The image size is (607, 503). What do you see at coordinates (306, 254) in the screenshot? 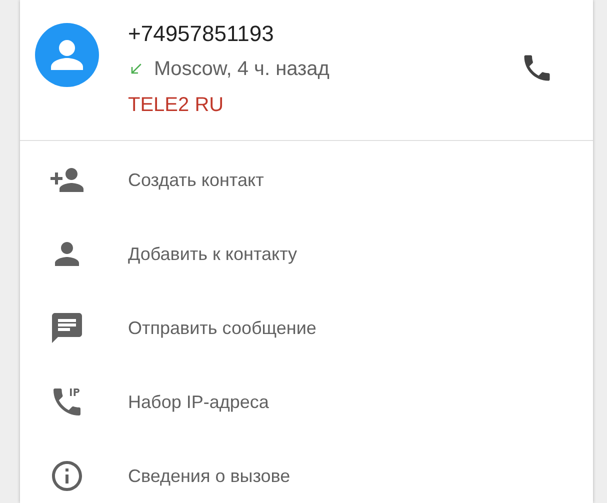
I see `menu-item: Добавить к контакту` at bounding box center [306, 254].